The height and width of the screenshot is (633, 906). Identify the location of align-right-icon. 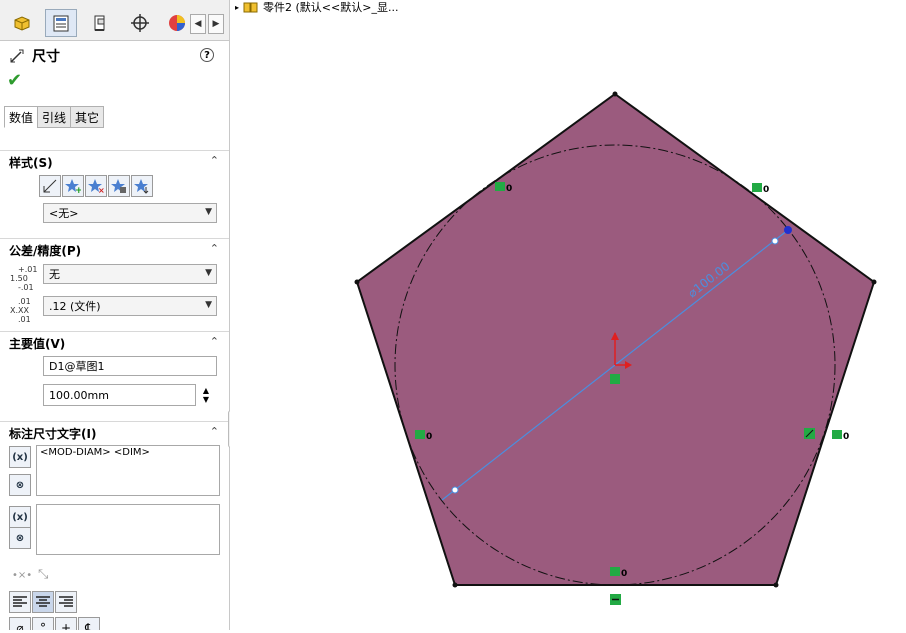
(66, 601).